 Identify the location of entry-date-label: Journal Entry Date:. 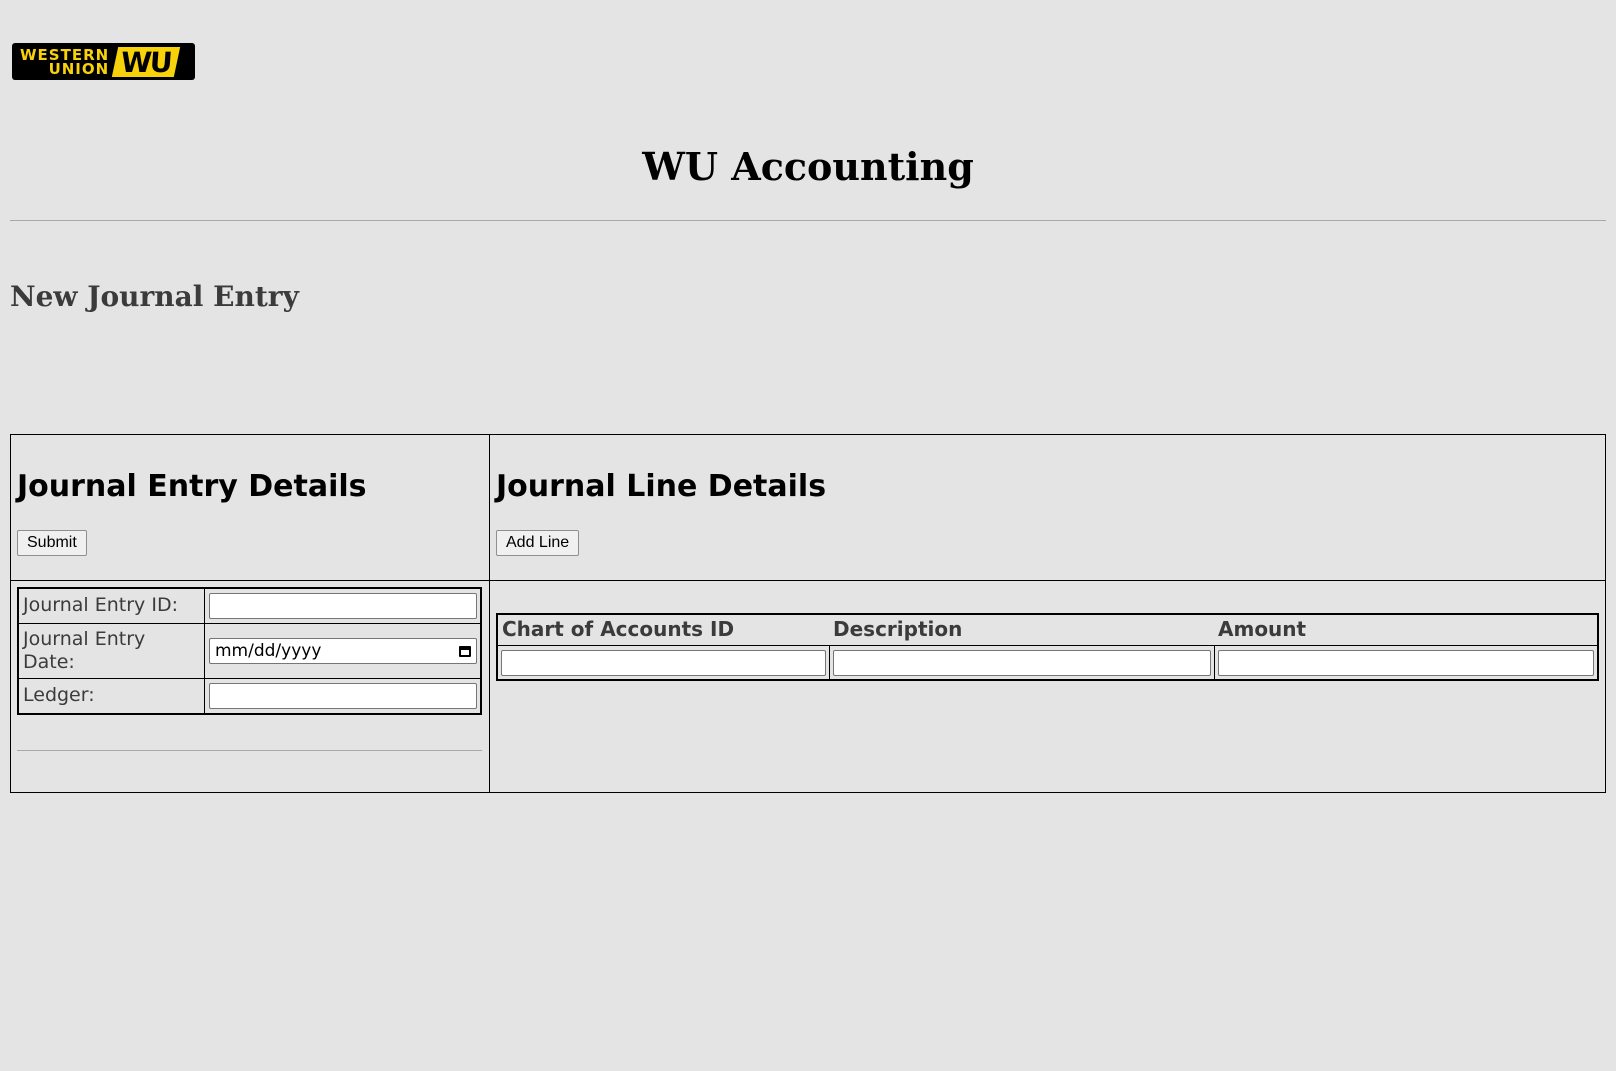
(112, 651).